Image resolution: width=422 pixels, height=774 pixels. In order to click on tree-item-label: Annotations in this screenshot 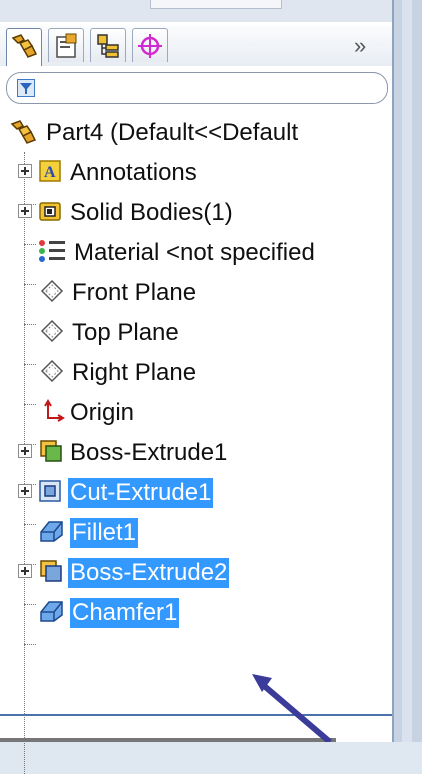, I will do `click(133, 172)`.